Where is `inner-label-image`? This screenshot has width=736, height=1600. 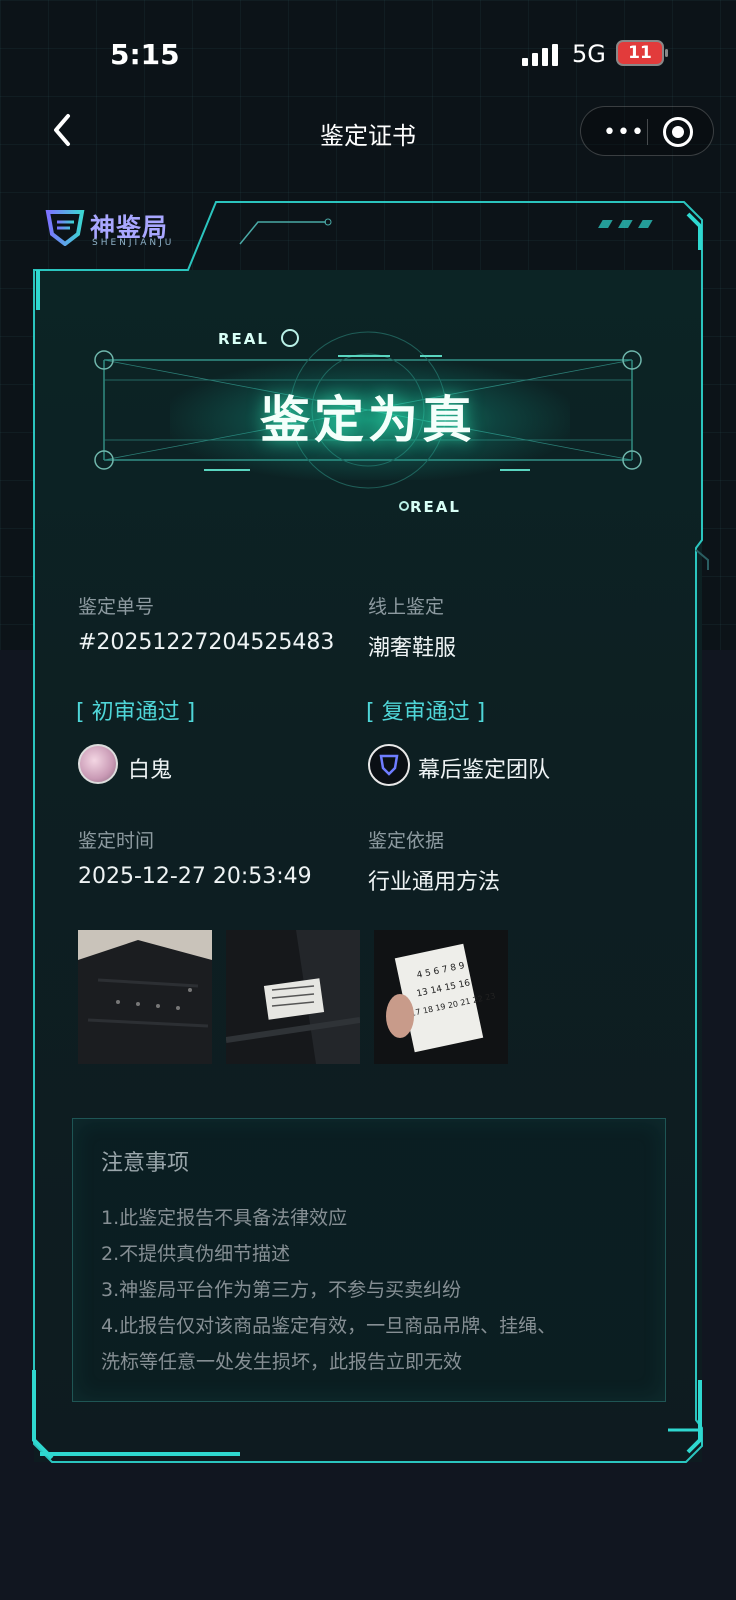
inner-label-image is located at coordinates (293, 997).